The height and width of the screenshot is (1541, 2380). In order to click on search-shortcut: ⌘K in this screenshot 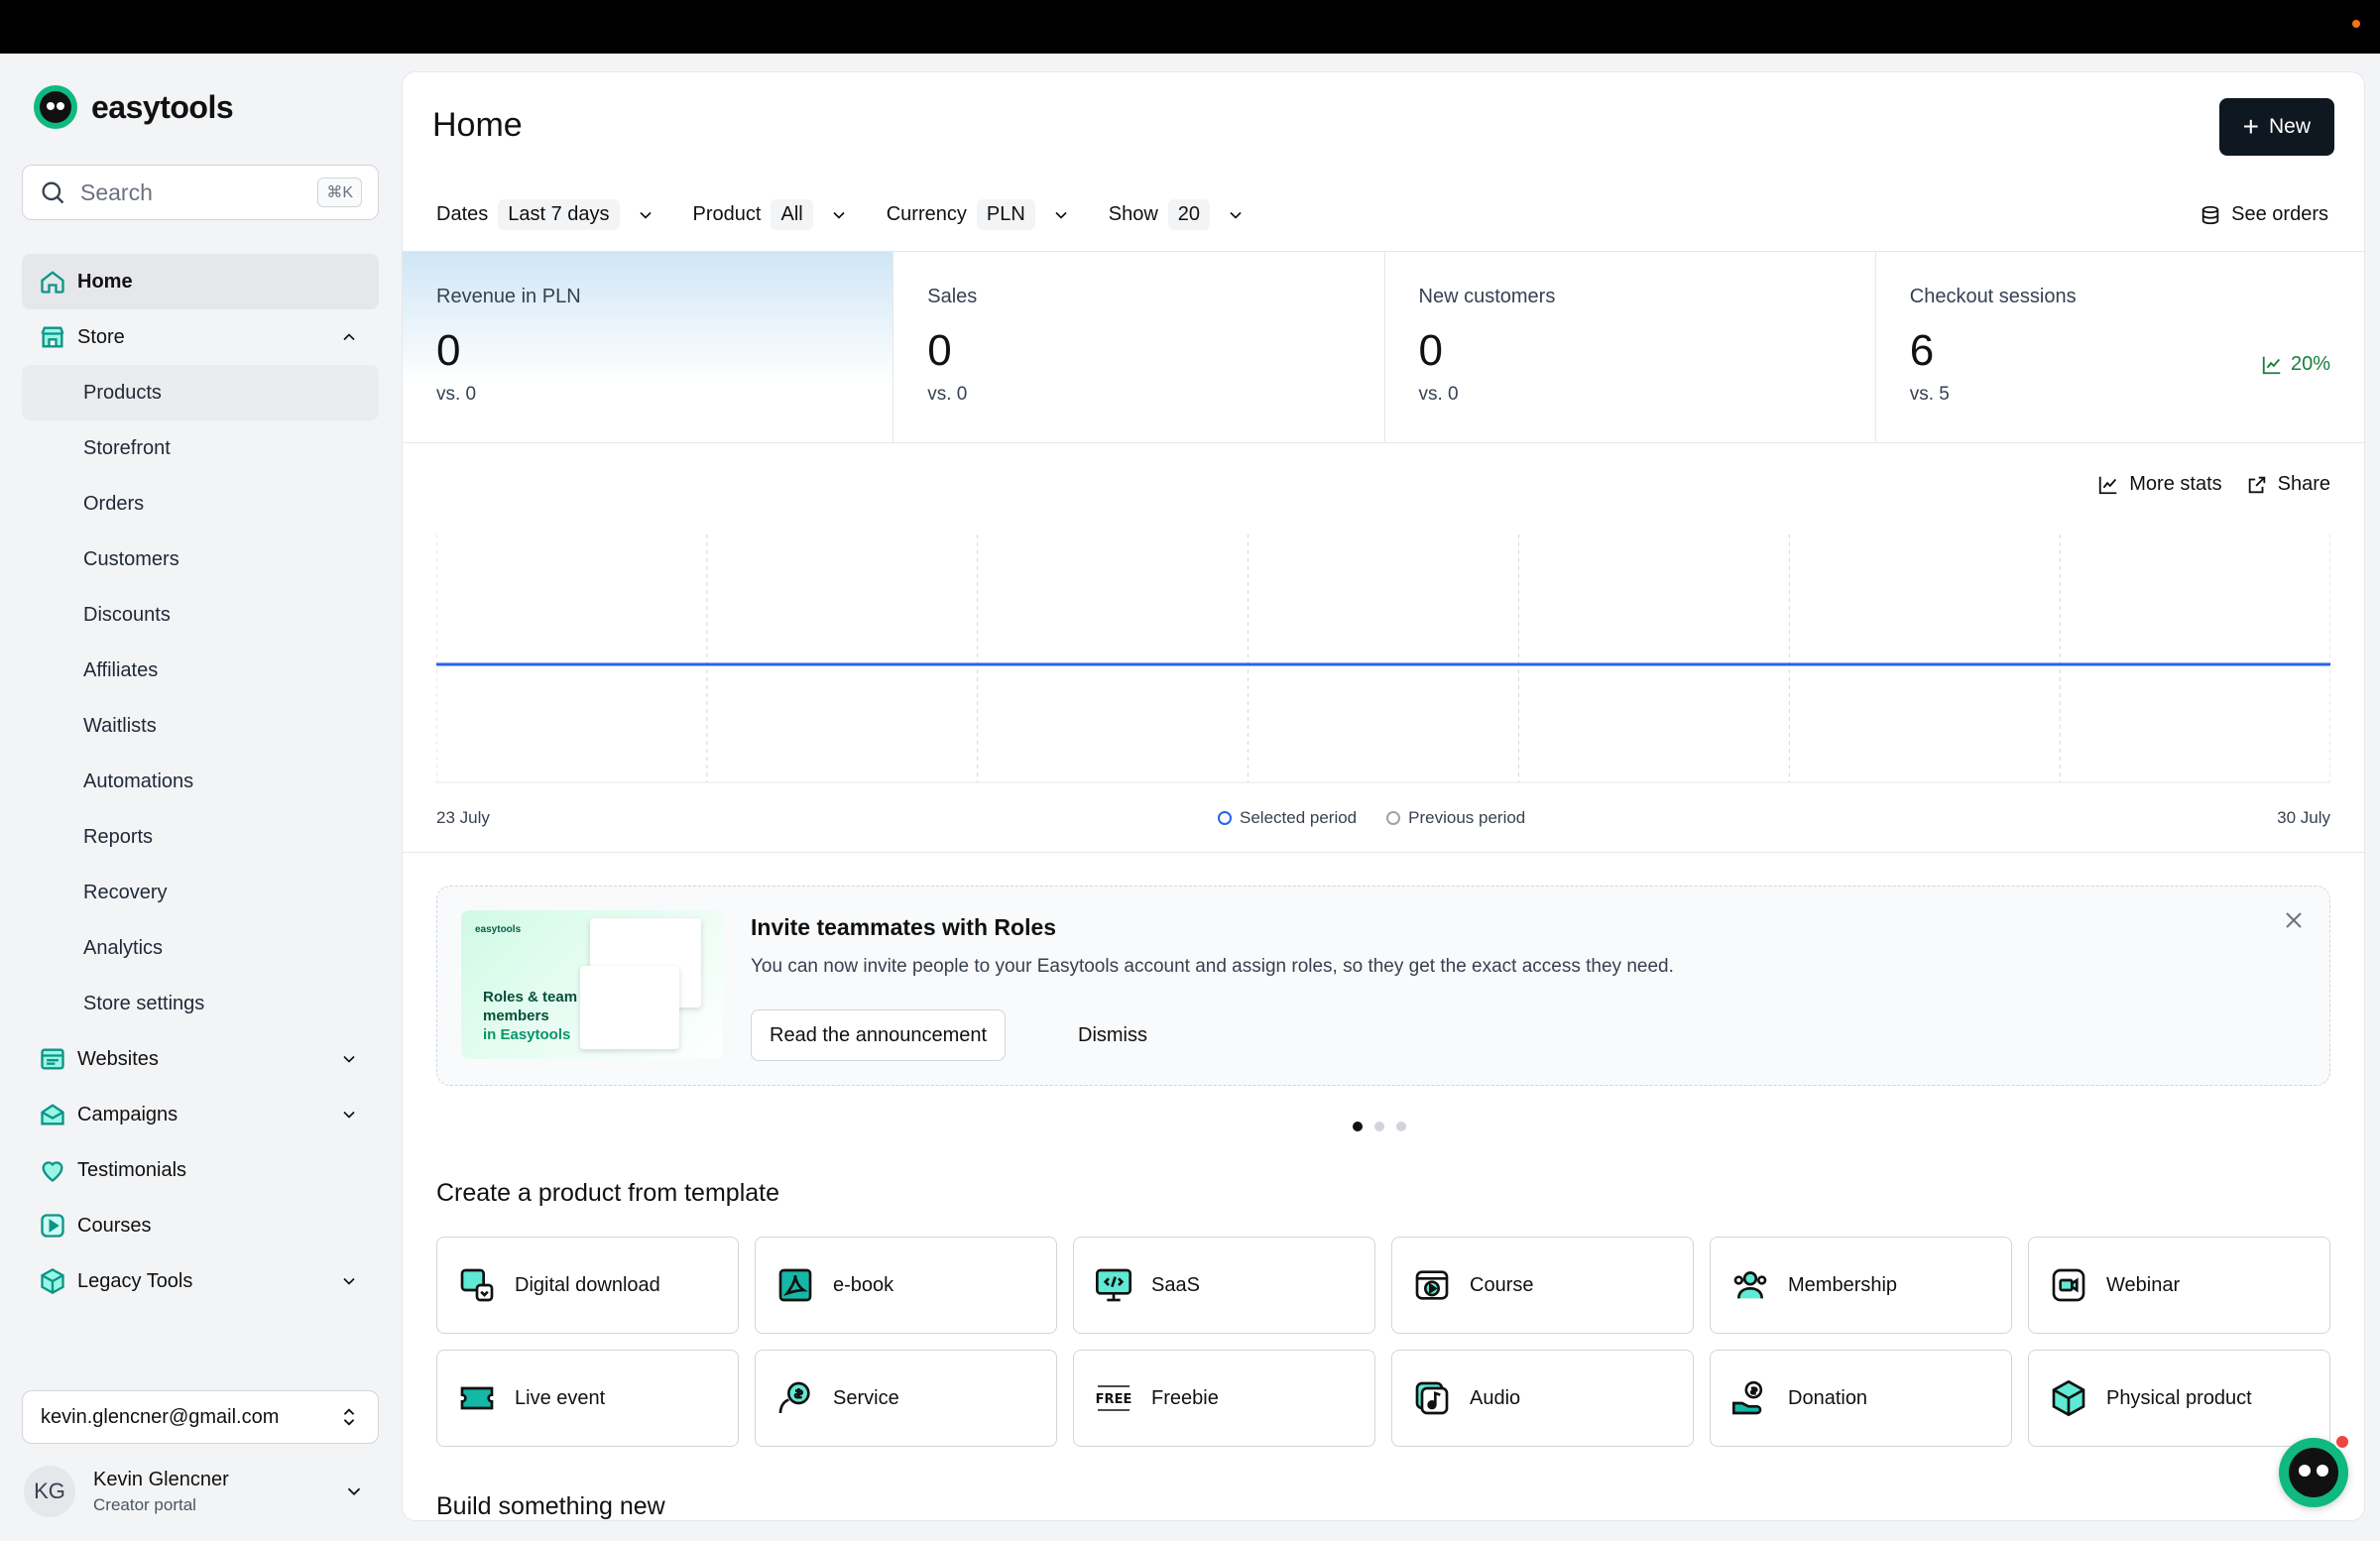, I will do `click(339, 192)`.